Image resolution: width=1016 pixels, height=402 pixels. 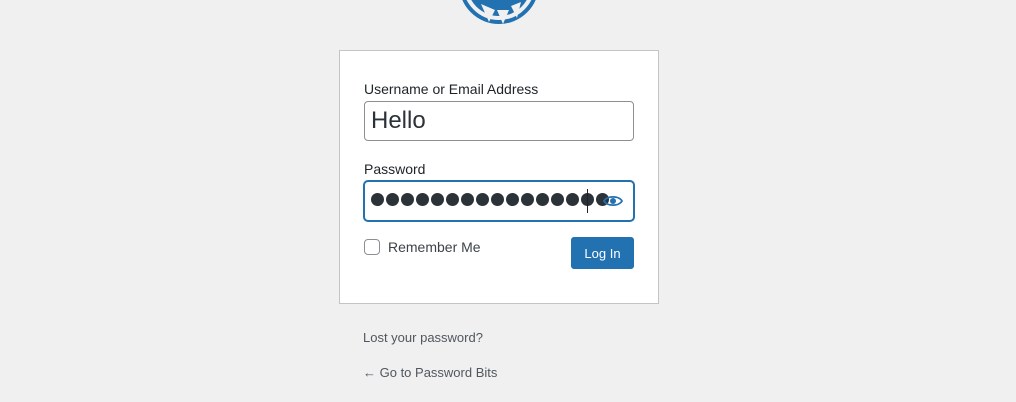 What do you see at coordinates (395, 169) in the screenshot?
I see `password-label: Password` at bounding box center [395, 169].